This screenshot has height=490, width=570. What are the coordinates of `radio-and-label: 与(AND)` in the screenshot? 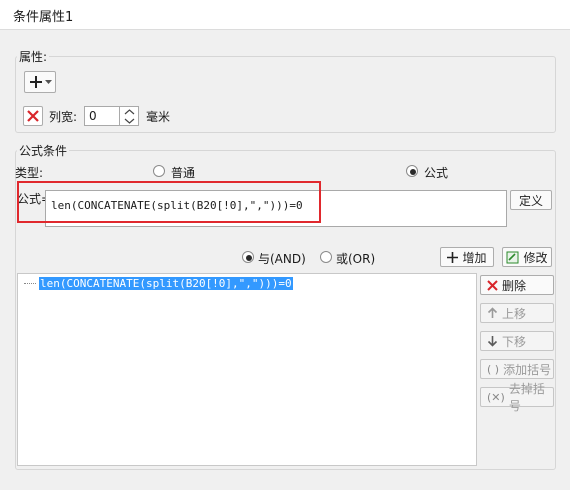 It's located at (282, 258).